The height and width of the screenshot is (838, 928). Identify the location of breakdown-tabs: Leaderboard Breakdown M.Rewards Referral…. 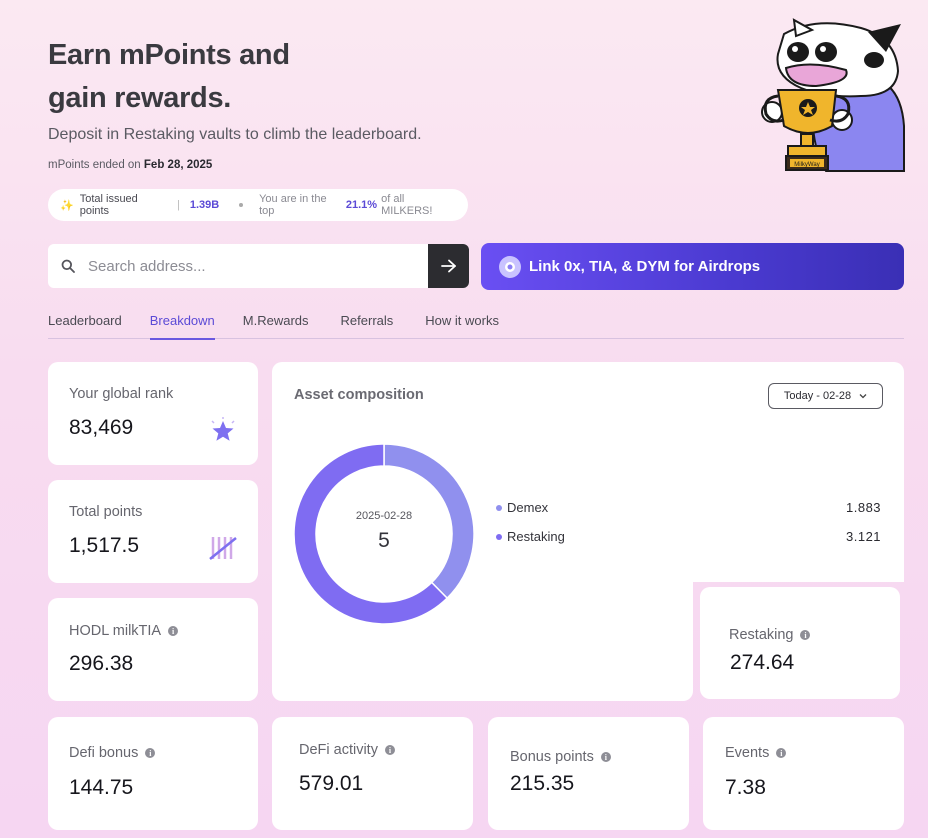
(476, 325).